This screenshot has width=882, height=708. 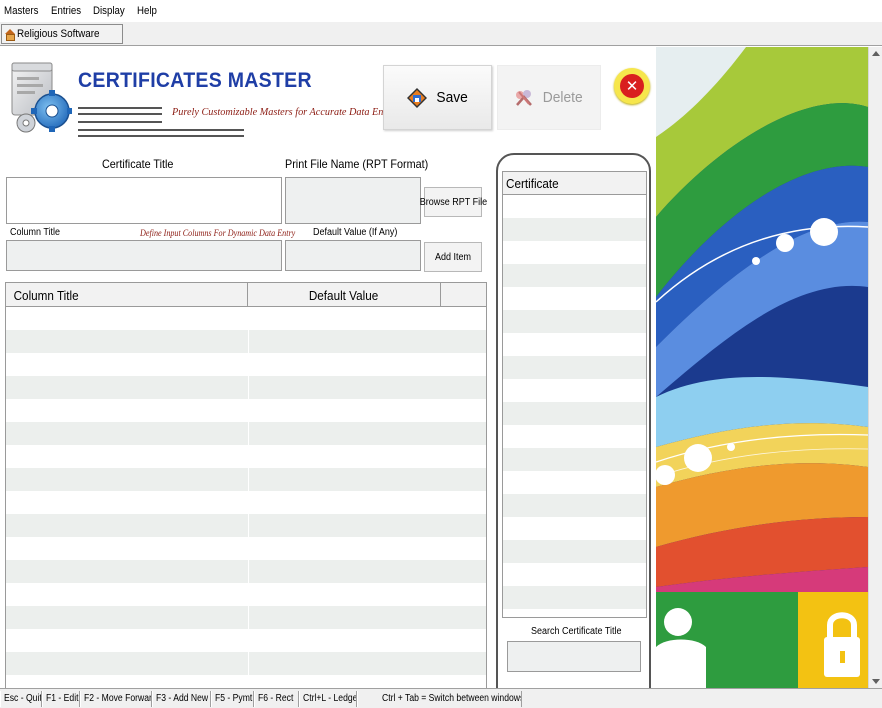 I want to click on grid-header: Column Title Default Value, so click(x=246, y=295).